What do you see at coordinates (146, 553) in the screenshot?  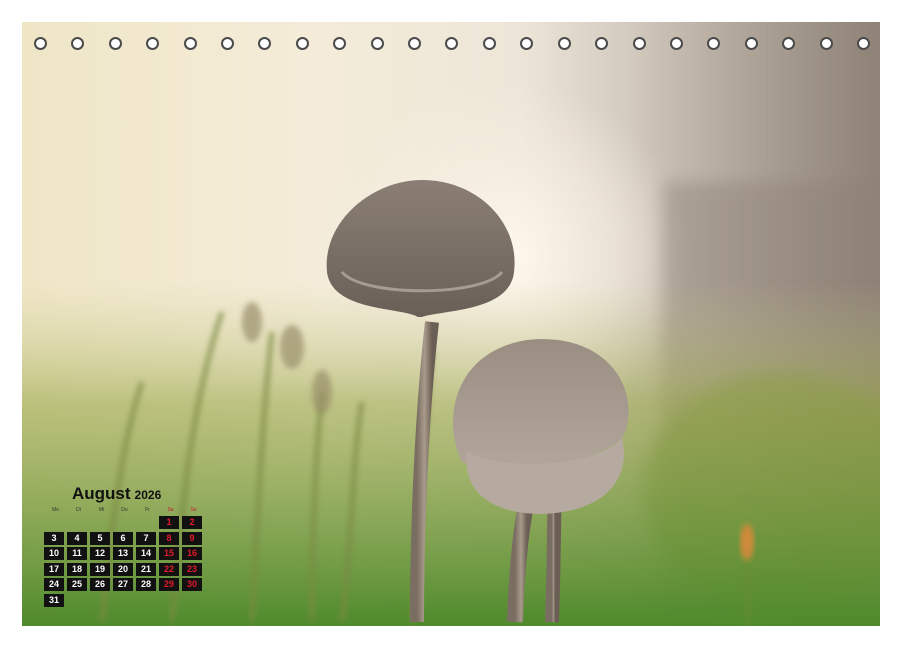 I see `calendar-day: 14` at bounding box center [146, 553].